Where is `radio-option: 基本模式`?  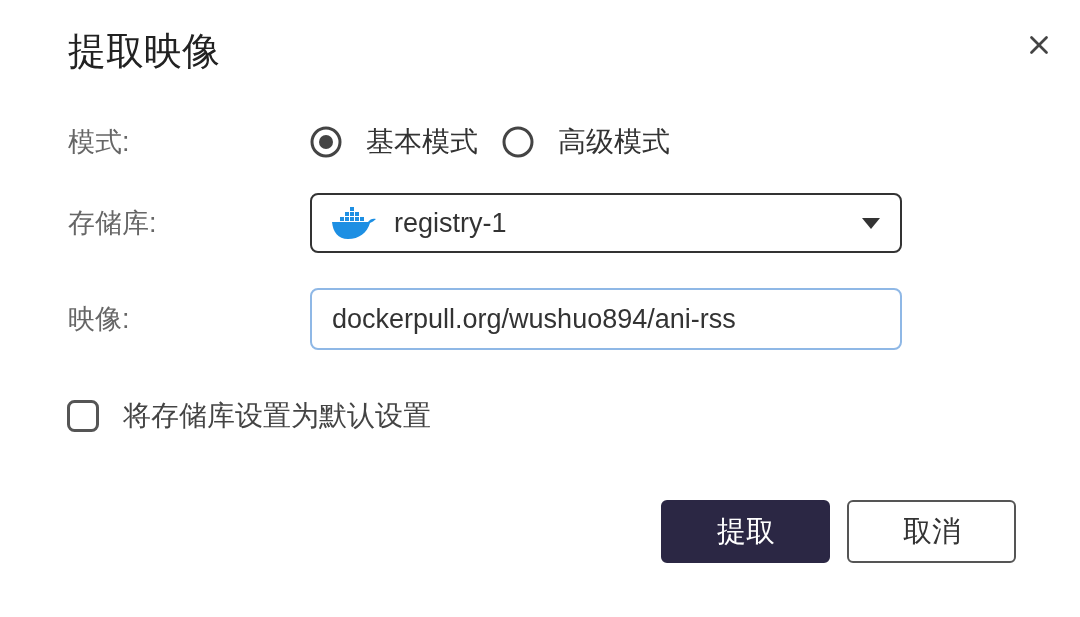
radio-option: 基本模式 is located at coordinates (394, 142).